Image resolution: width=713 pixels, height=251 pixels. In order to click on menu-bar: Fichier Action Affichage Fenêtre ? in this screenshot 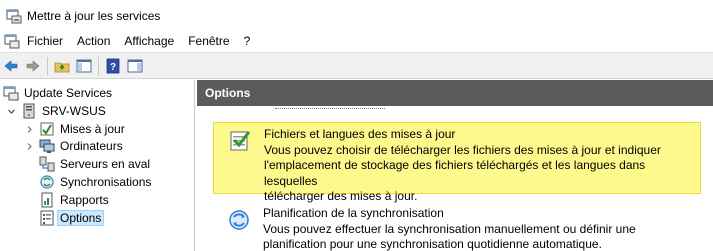, I will do `click(356, 41)`.